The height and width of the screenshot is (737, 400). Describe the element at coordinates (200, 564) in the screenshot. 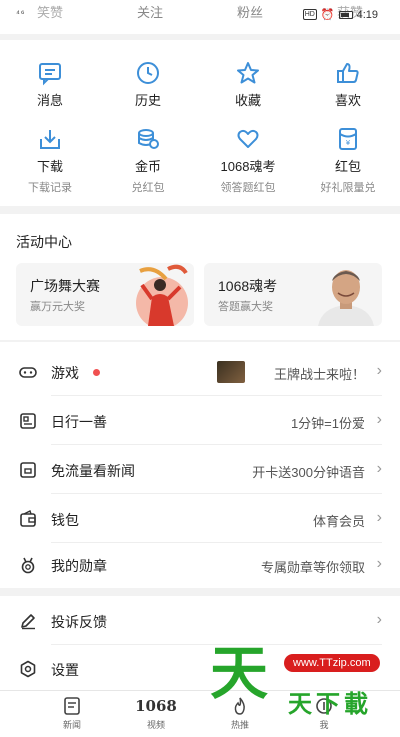

I see `list-item-medals: 我的勋章 专属勋章等你领取 ›` at that location.